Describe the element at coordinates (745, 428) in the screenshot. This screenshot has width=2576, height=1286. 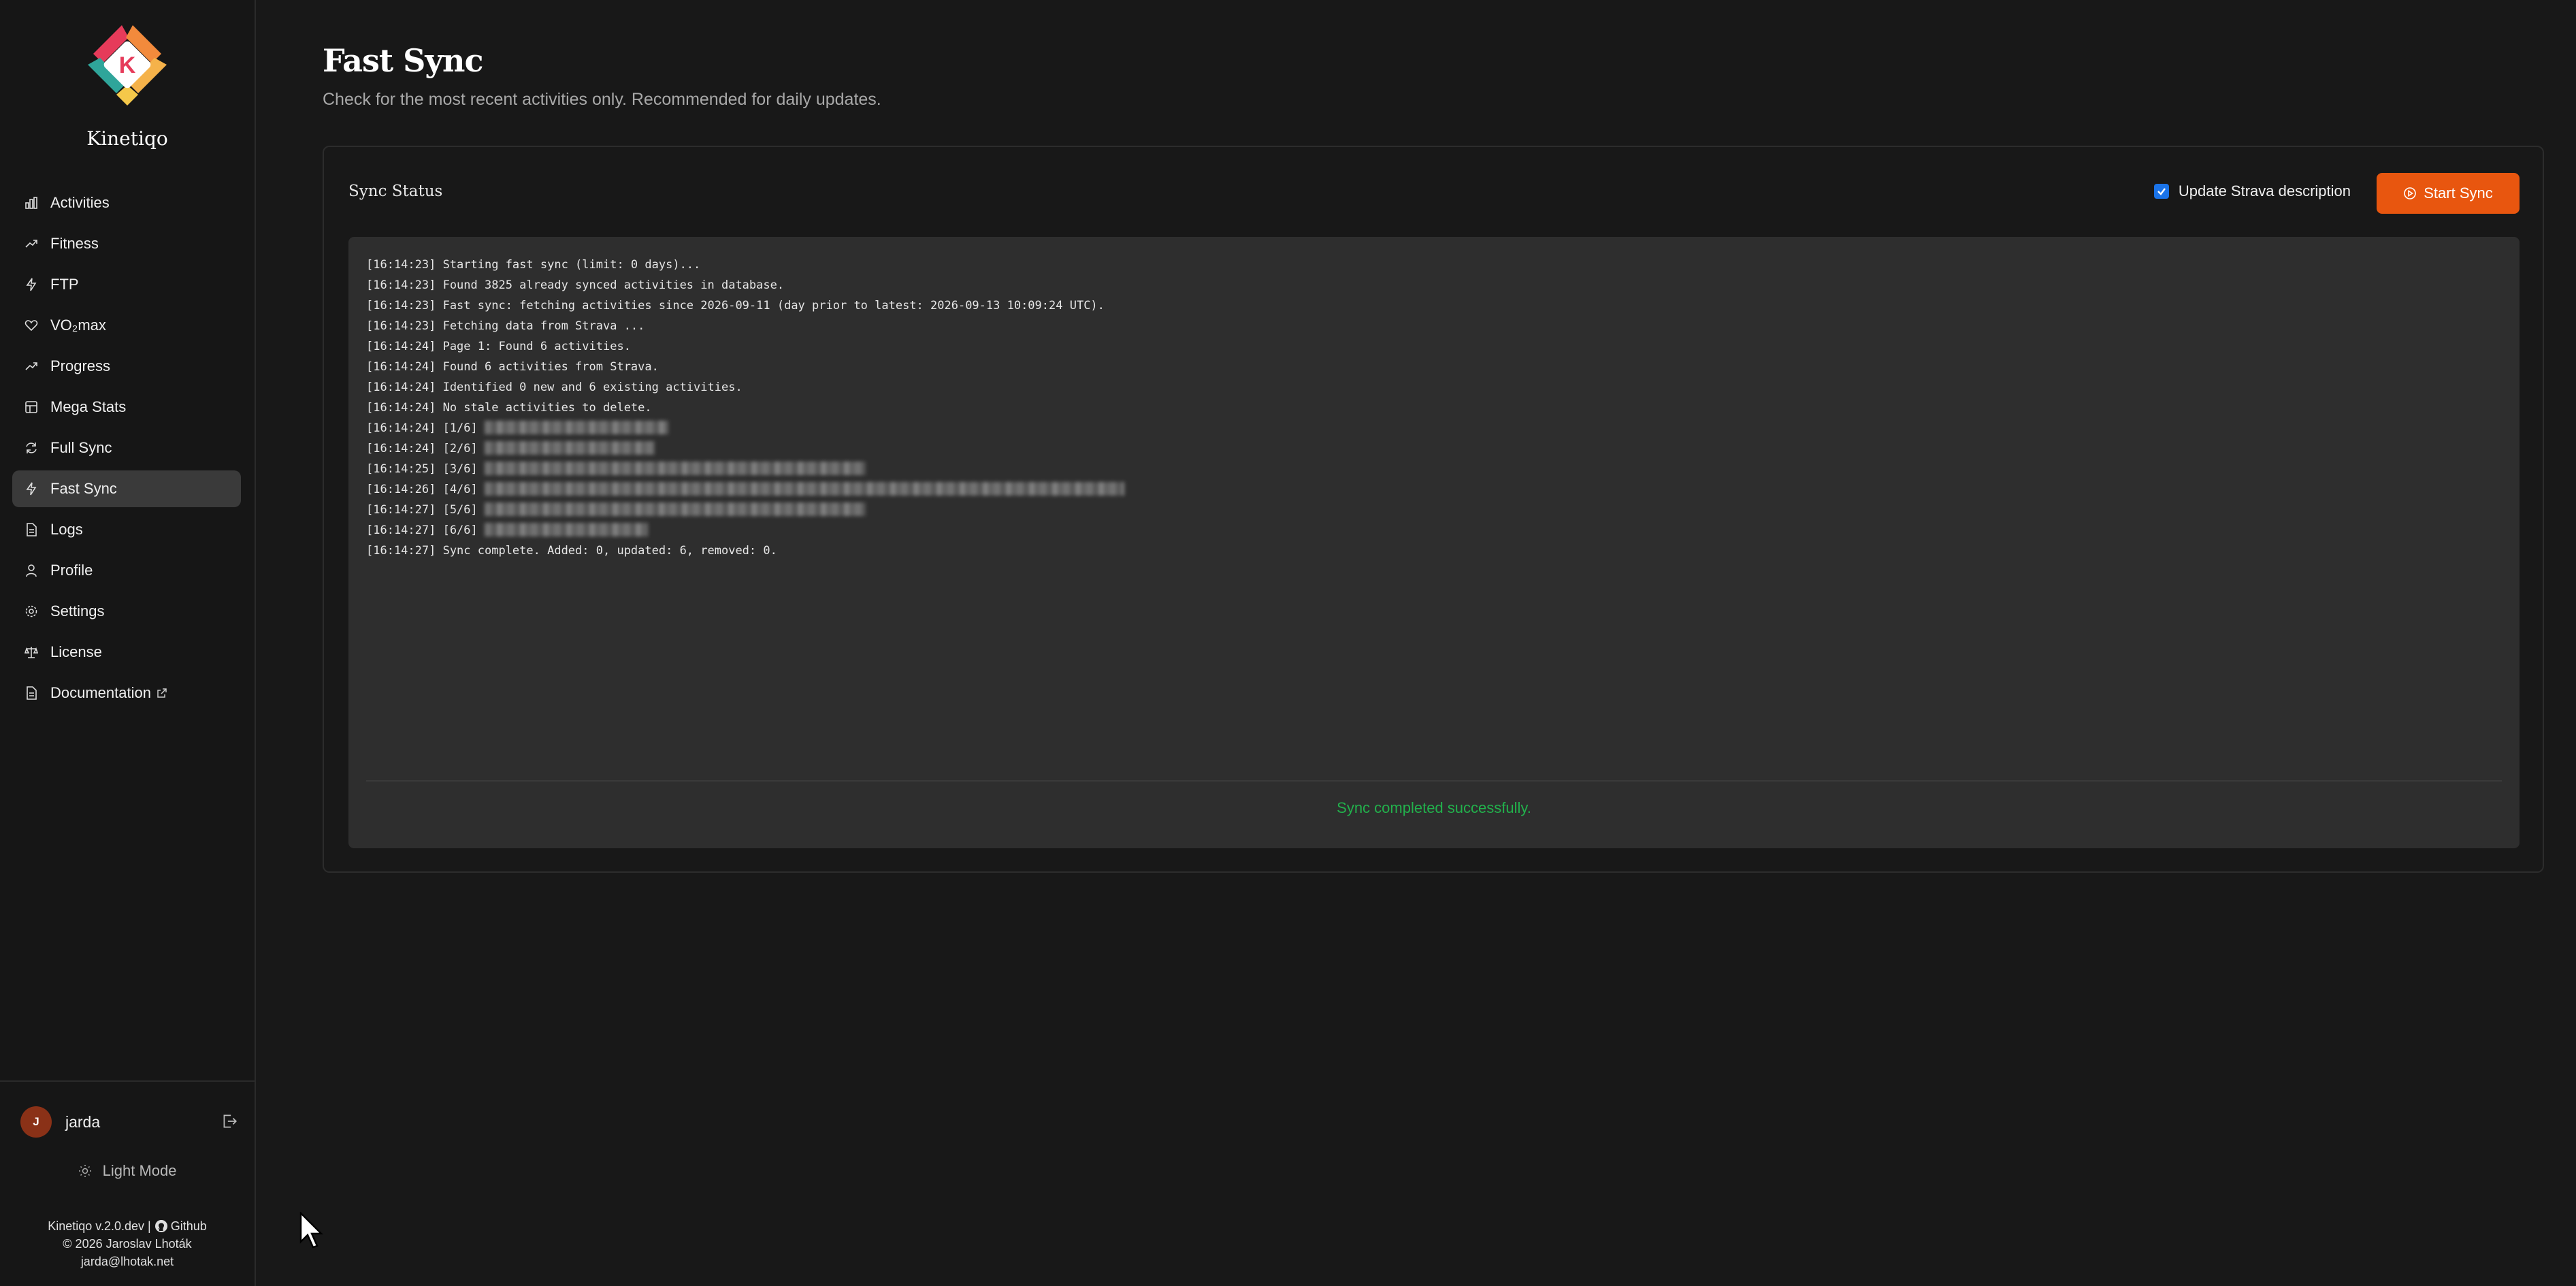
I see `log-line-redacted: [16:14:24] [1/6]` at that location.